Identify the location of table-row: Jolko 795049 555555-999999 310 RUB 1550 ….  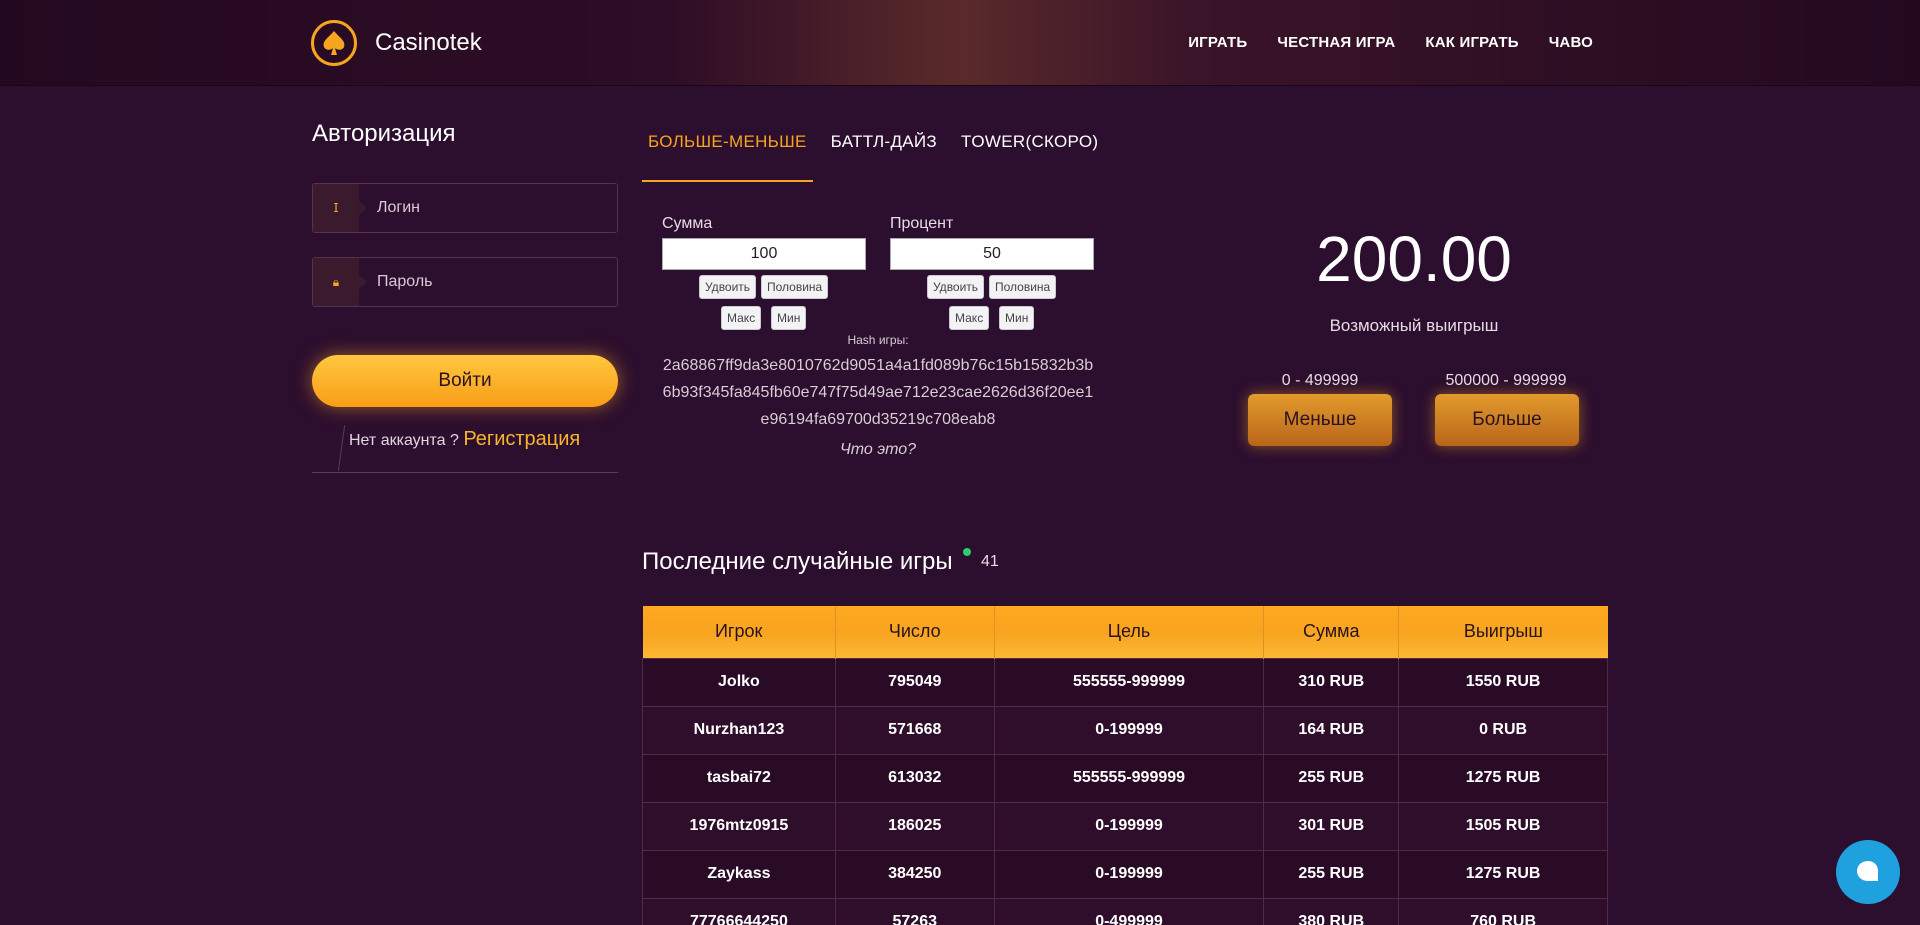
(1125, 682).